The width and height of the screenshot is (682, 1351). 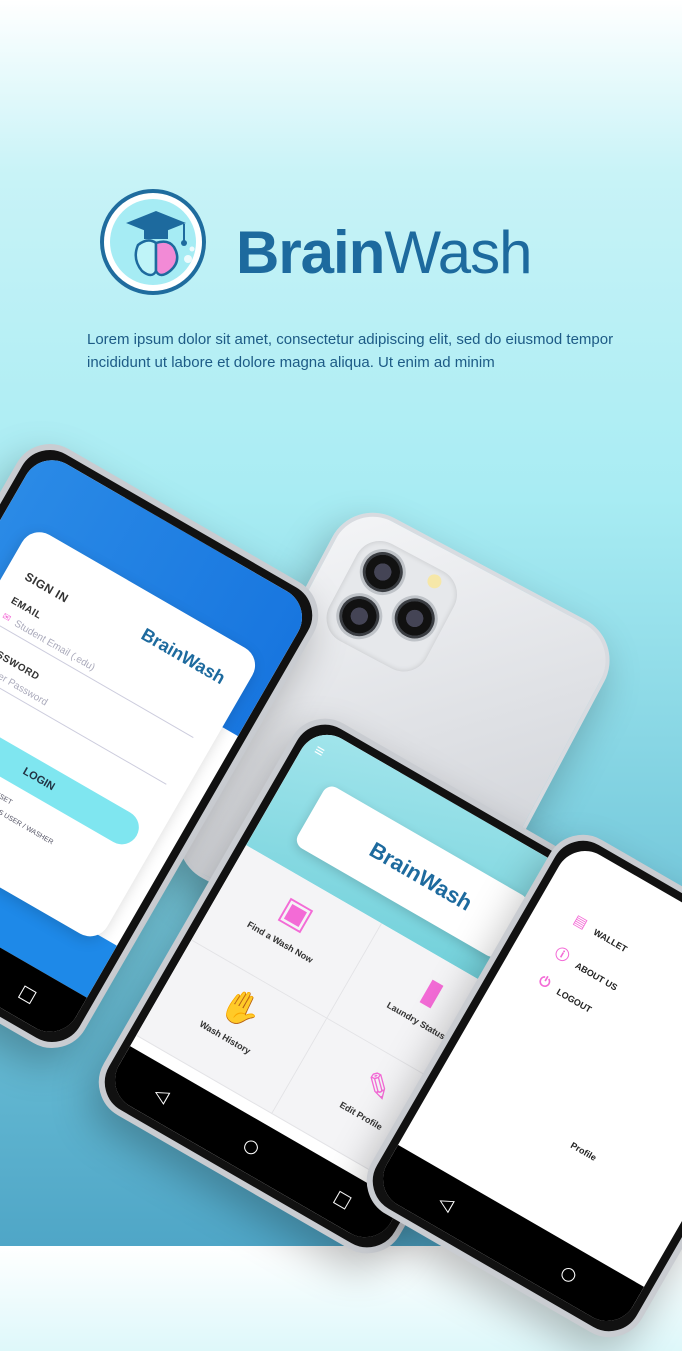 What do you see at coordinates (508, 1238) in the screenshot?
I see `android-nav-bar: ◁ ○` at bounding box center [508, 1238].